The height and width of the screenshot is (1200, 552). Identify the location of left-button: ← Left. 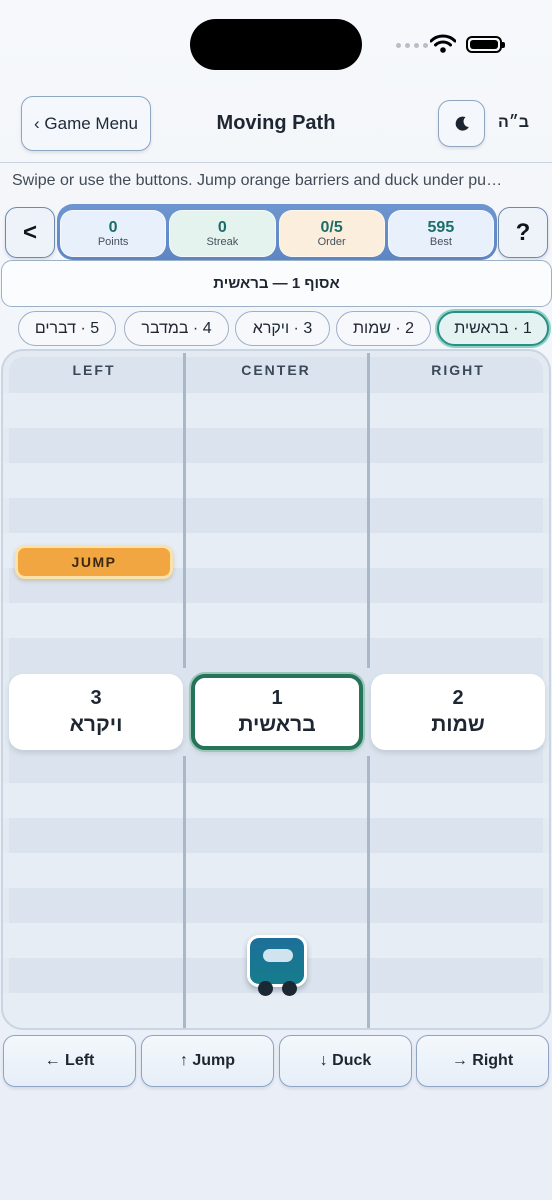
(69, 1061).